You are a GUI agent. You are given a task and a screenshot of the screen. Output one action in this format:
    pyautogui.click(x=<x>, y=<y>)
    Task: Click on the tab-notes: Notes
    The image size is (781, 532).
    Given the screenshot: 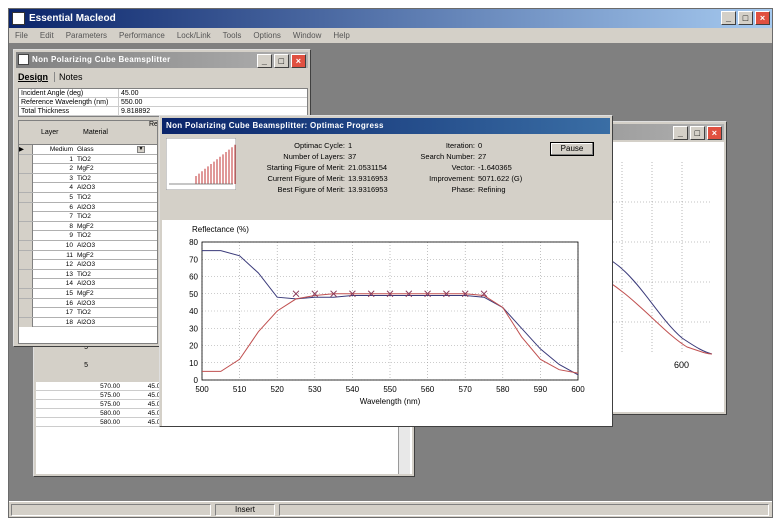 What is the action you would take?
    pyautogui.click(x=68, y=77)
    